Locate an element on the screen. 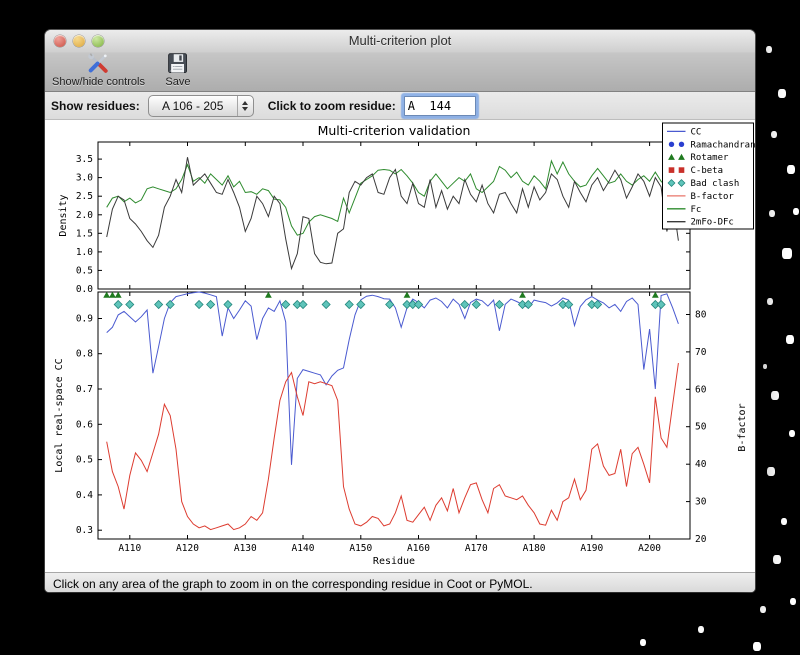  2mfo-dfc-line is located at coordinates (392, 214).